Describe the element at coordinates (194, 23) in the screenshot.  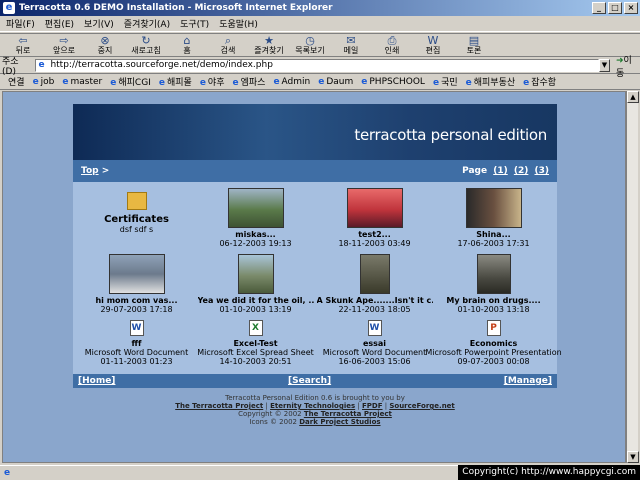
I see `menu-tools: 도구(T)` at that location.